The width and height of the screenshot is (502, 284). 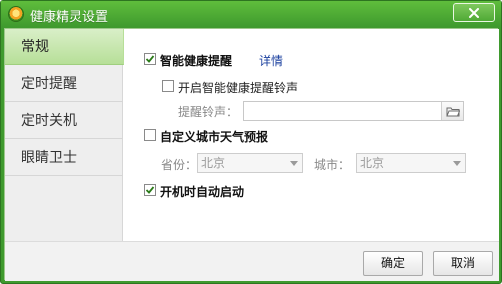 I want to click on sidebar-item-timed-reminder: 定时提醒, so click(x=64, y=84).